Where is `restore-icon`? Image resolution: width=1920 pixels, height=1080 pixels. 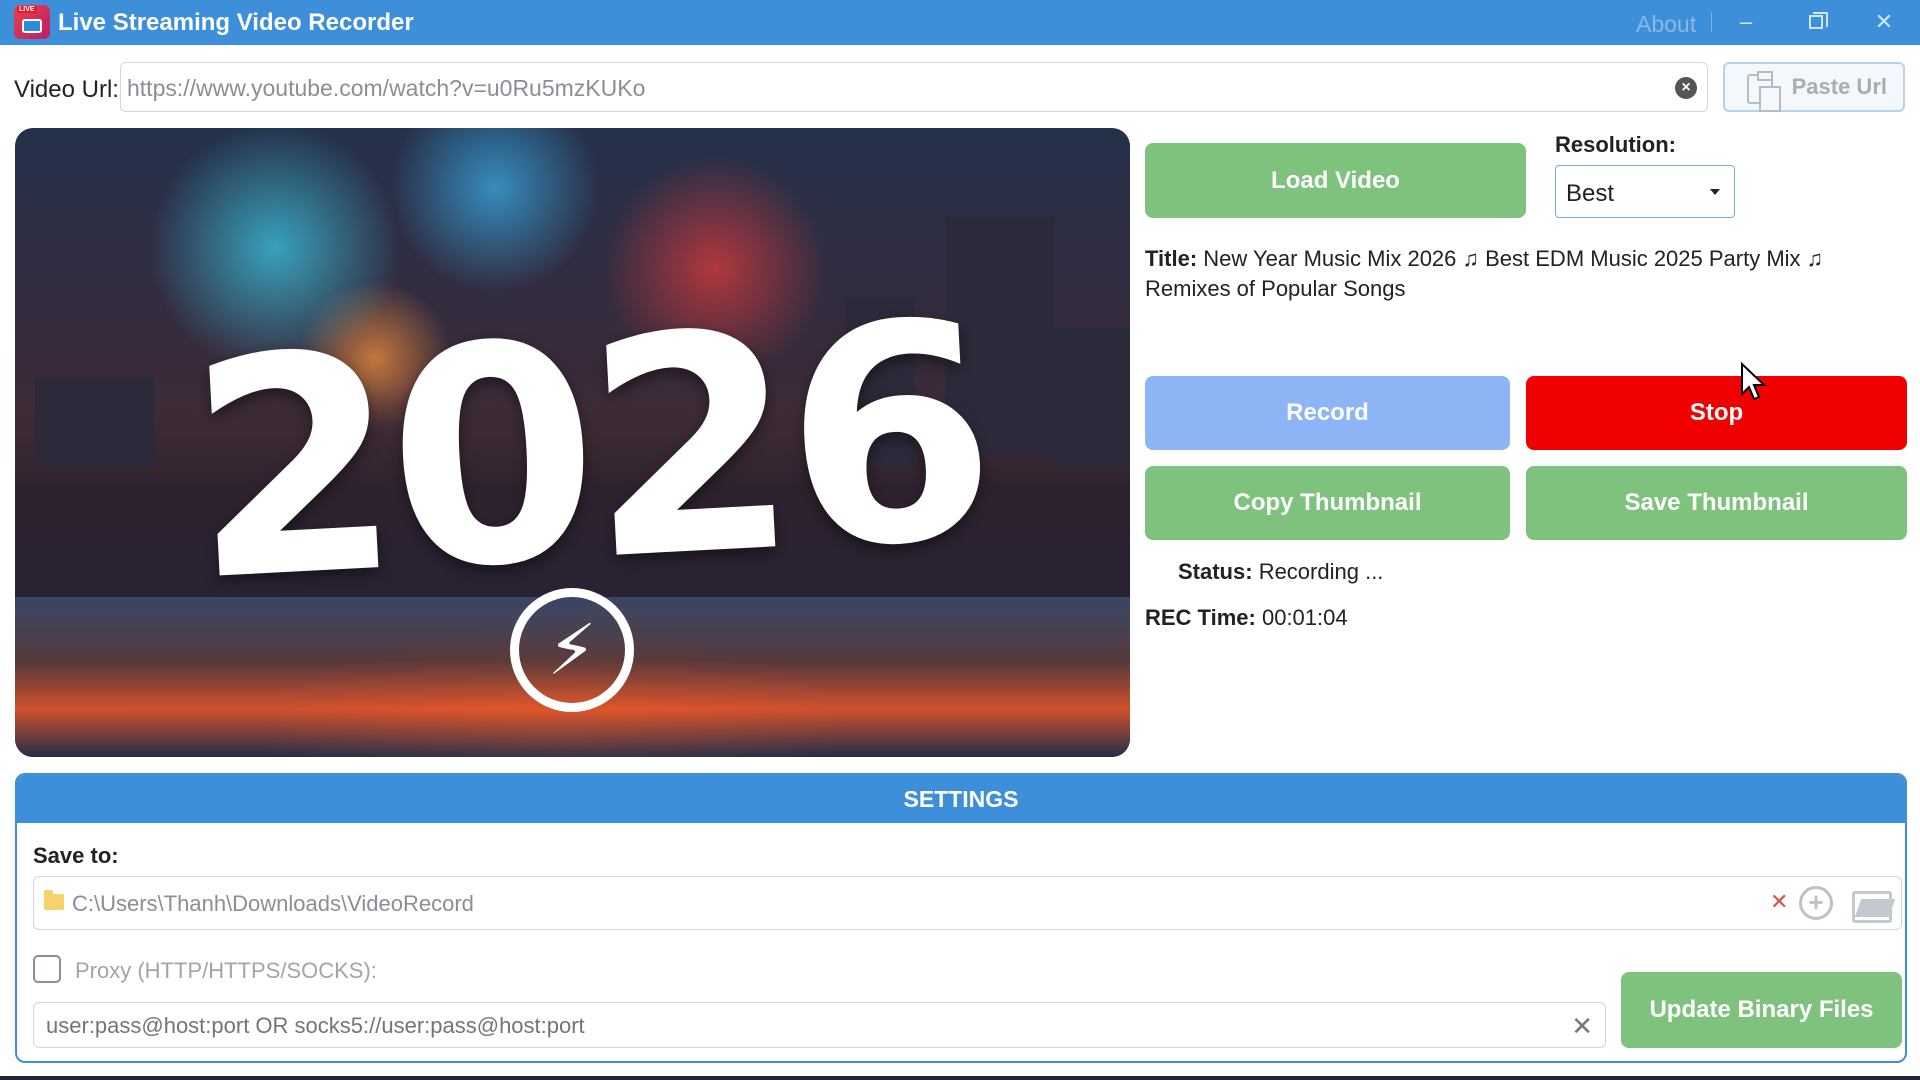
restore-icon is located at coordinates (1818, 20).